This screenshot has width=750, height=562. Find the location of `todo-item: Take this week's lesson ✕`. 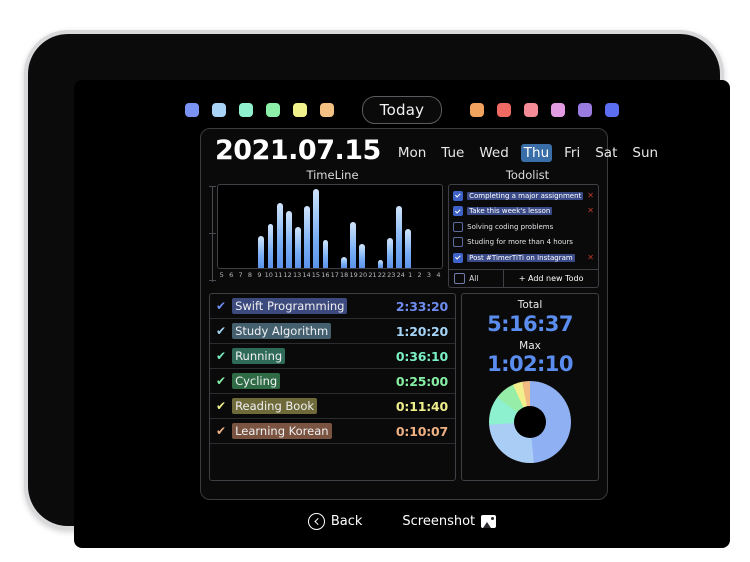

todo-item: Take this week's lesson ✕ is located at coordinates (523, 212).